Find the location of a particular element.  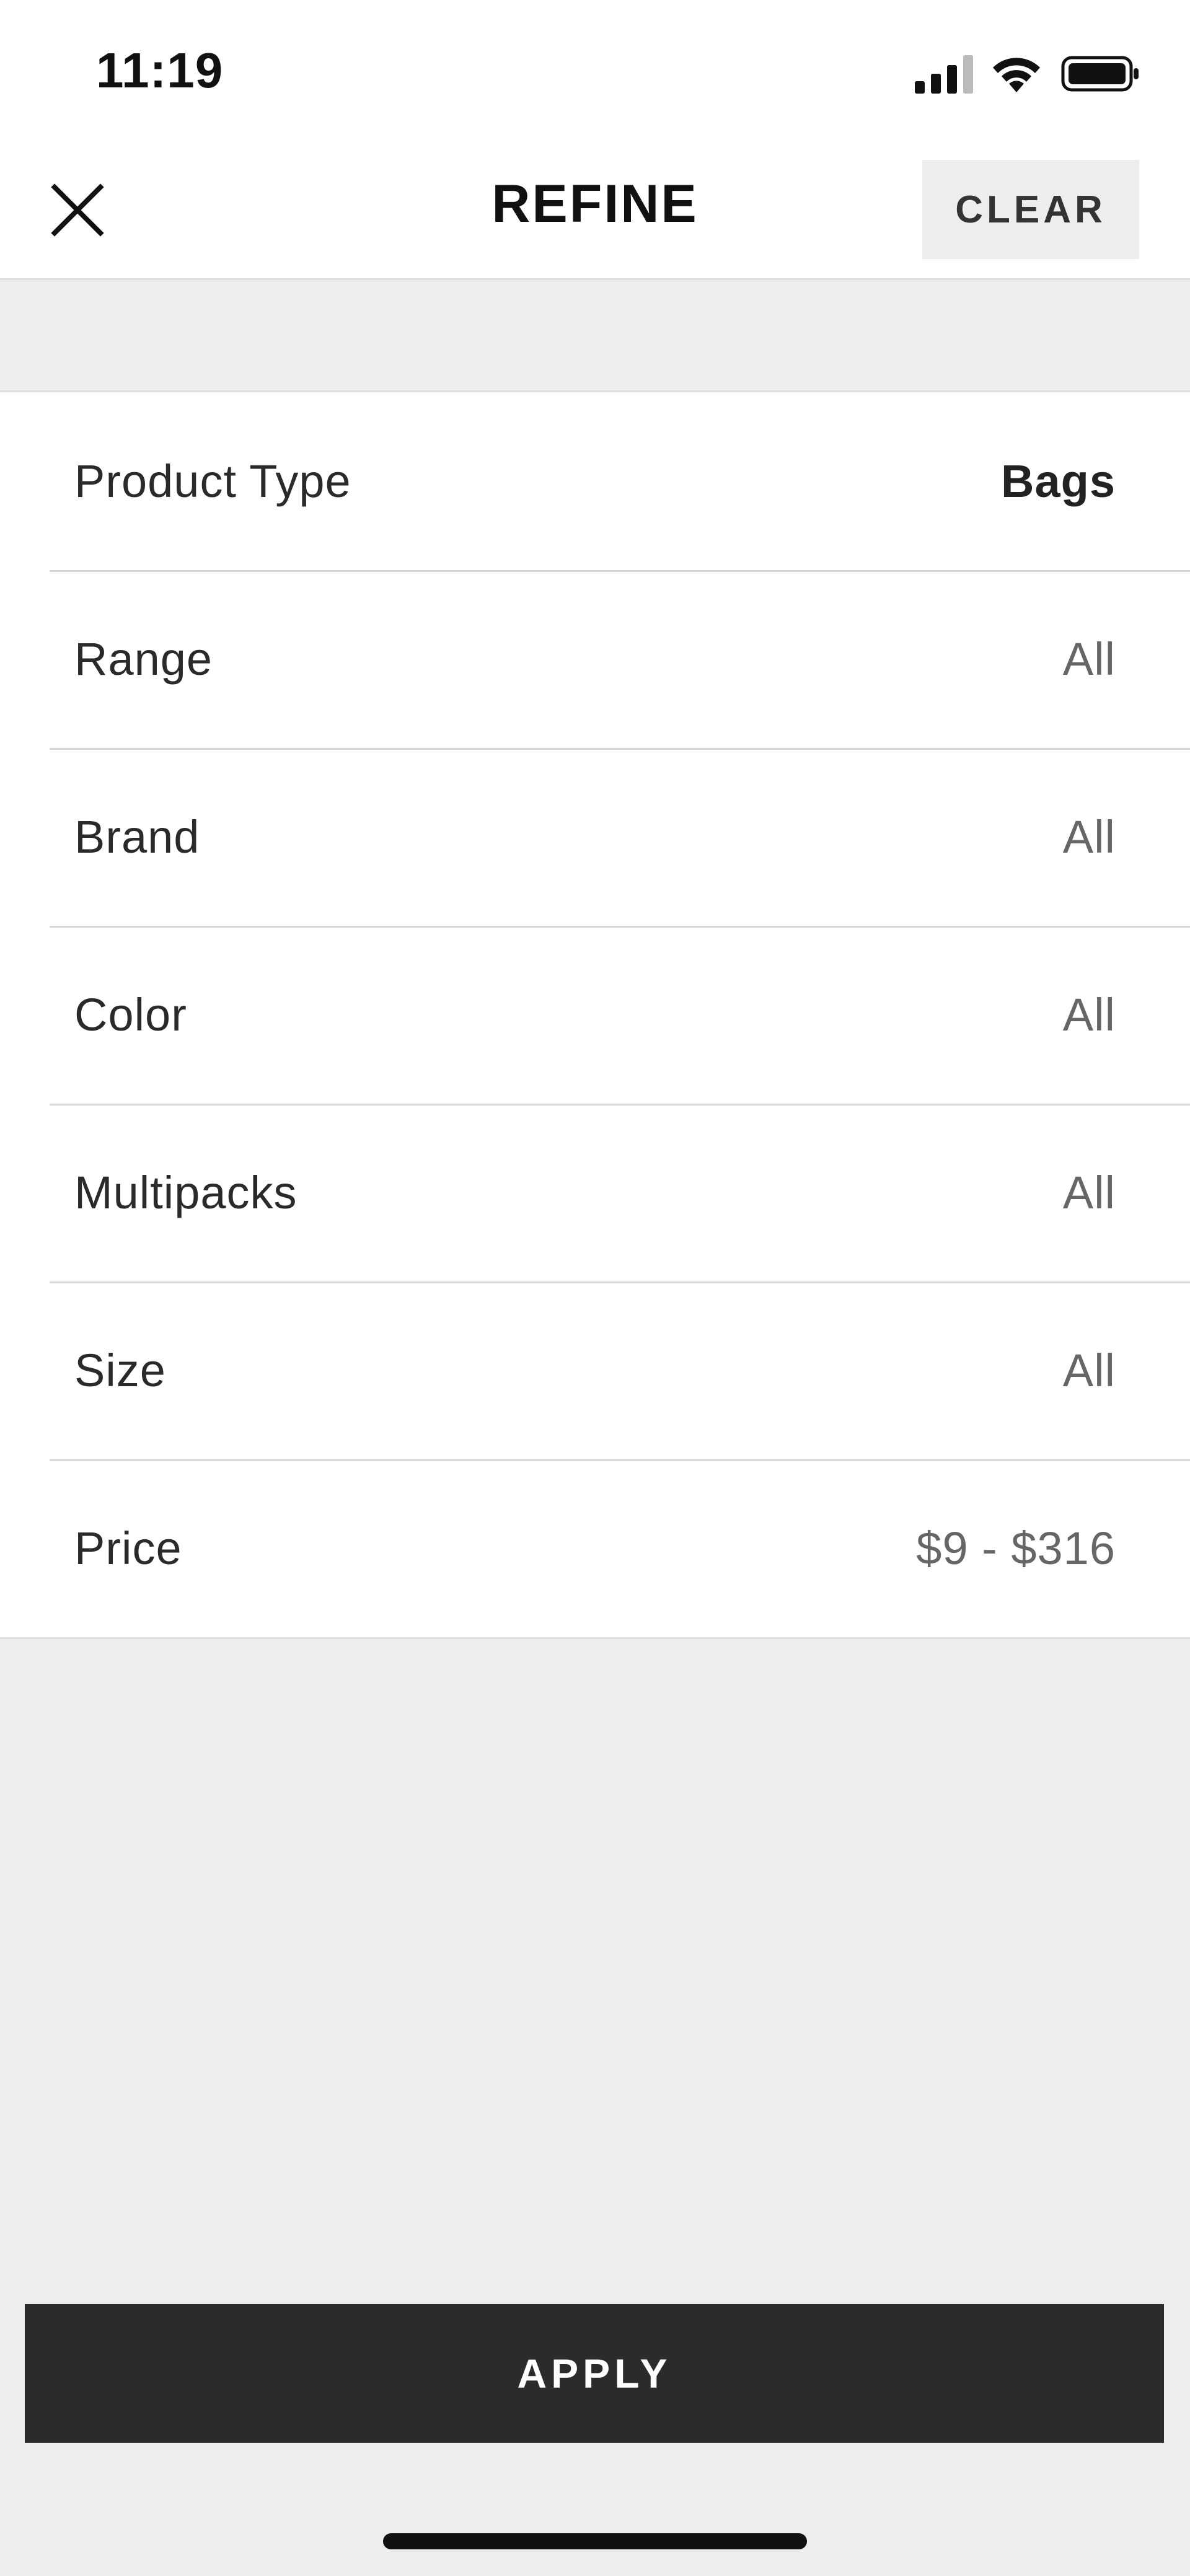

filter-row-multipacks: Multipacks All is located at coordinates (595, 1193).